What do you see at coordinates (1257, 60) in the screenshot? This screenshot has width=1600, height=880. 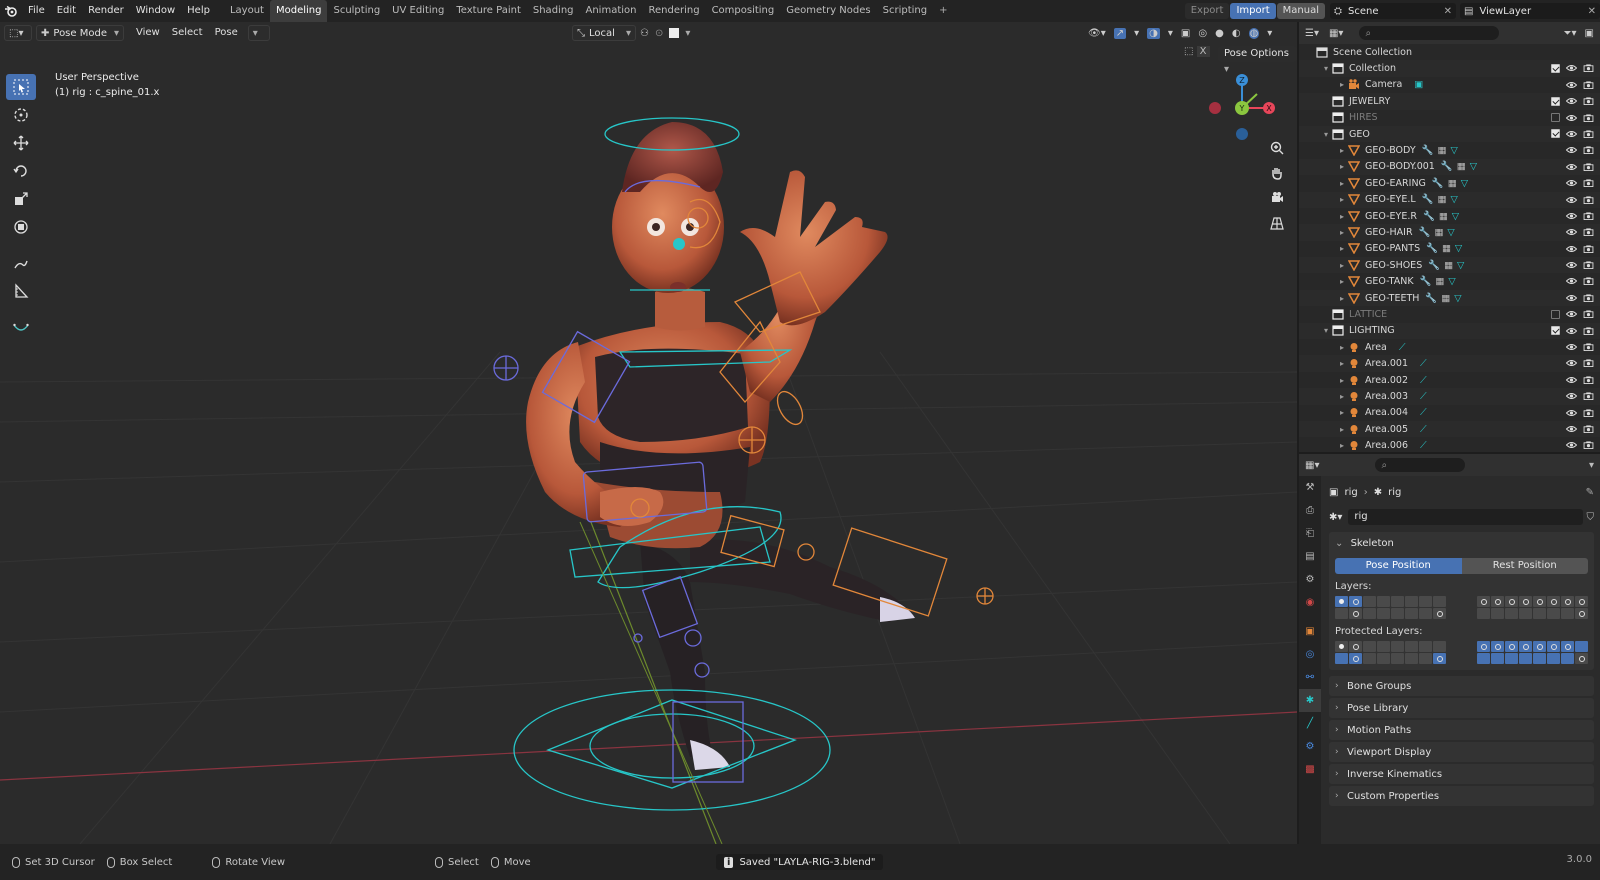 I see `pose-options-dropdown: Pose Options ▾` at bounding box center [1257, 60].